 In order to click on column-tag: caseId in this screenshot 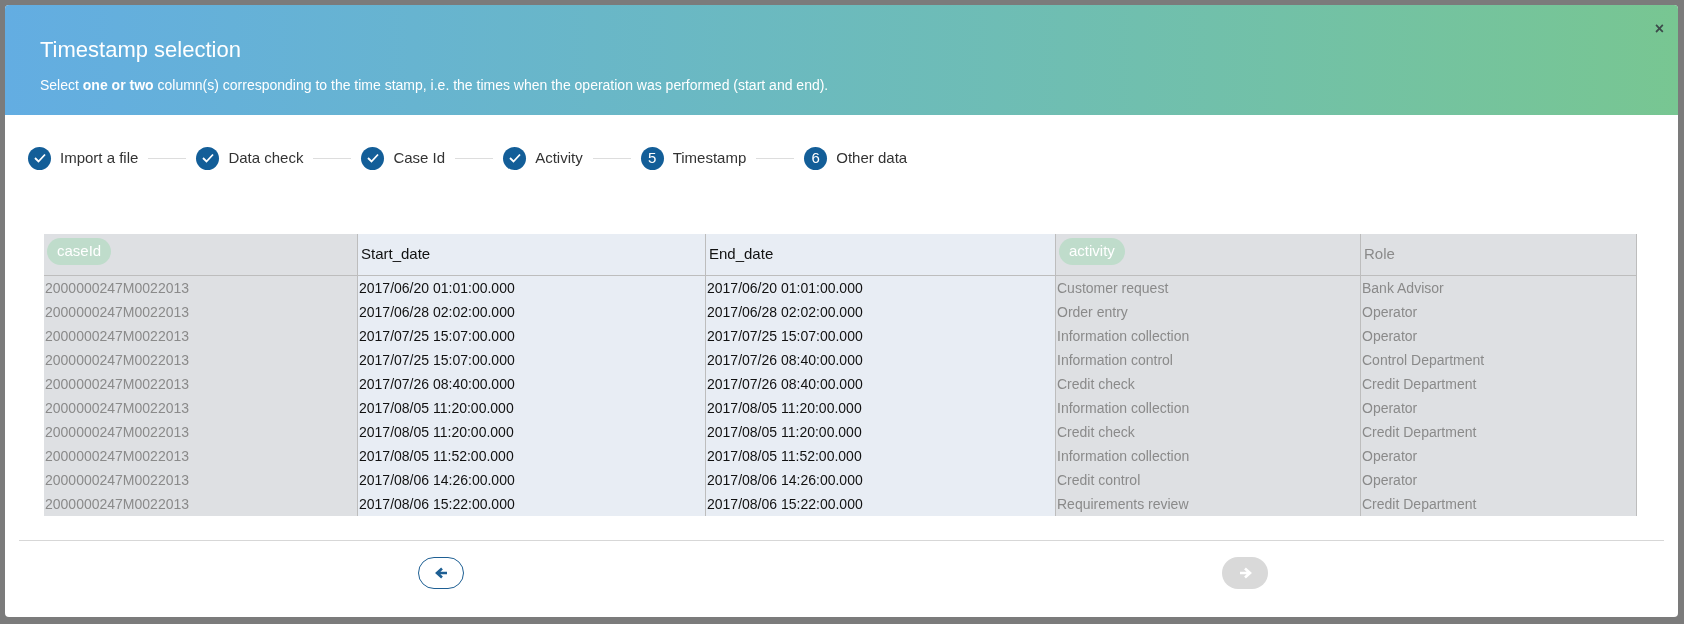, I will do `click(79, 251)`.